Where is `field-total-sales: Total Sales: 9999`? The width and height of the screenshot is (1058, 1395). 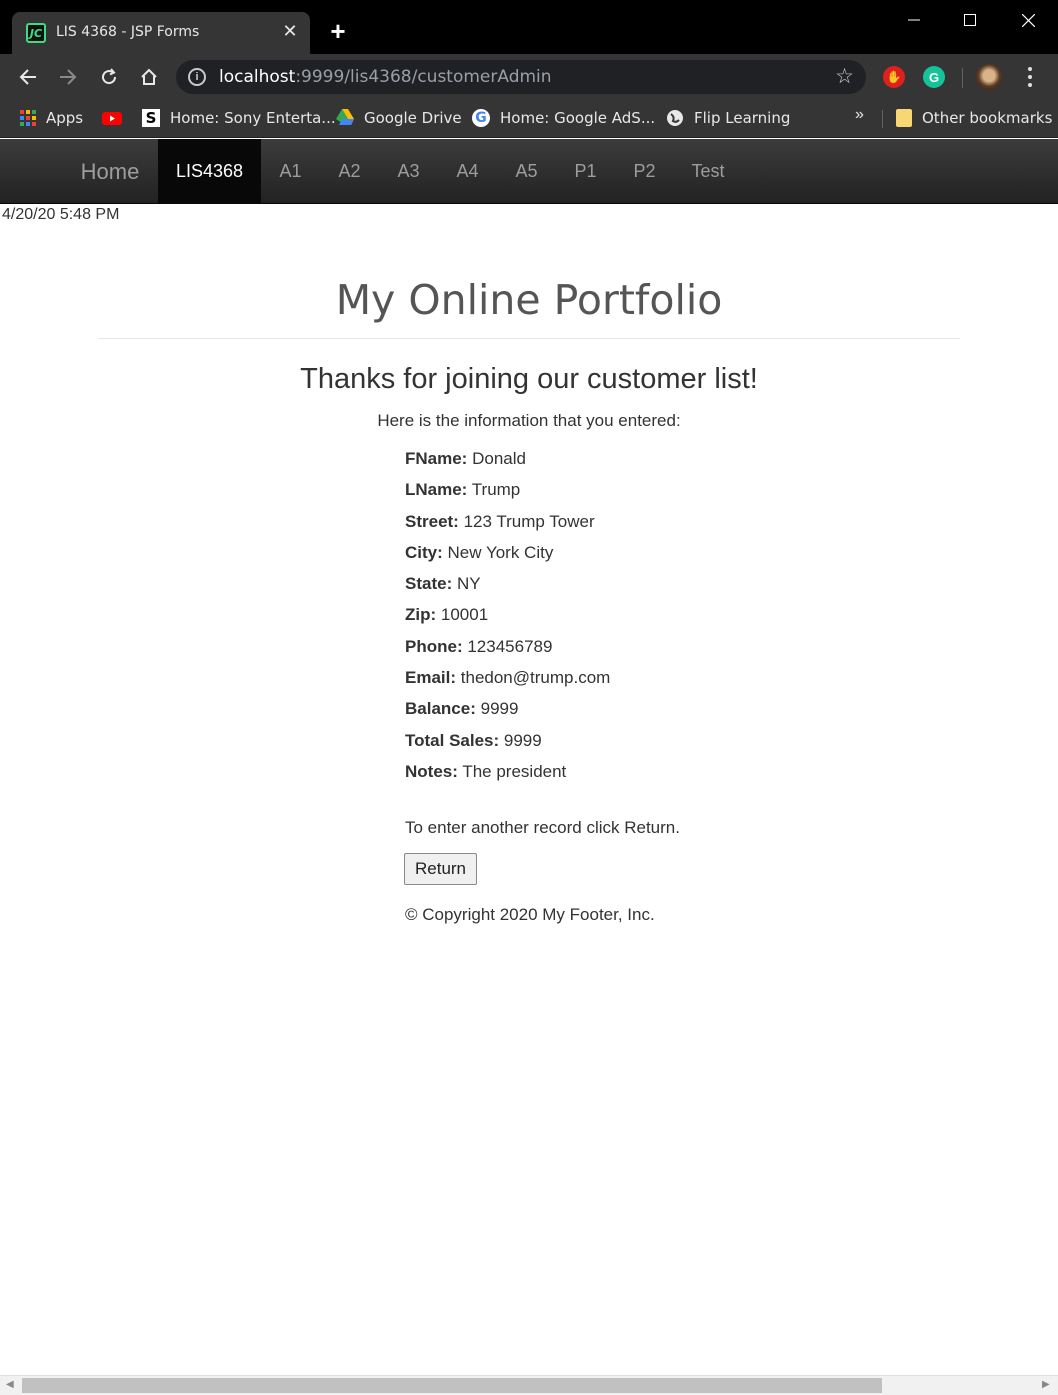 field-total-sales: Total Sales: 9999 is located at coordinates (507, 746).